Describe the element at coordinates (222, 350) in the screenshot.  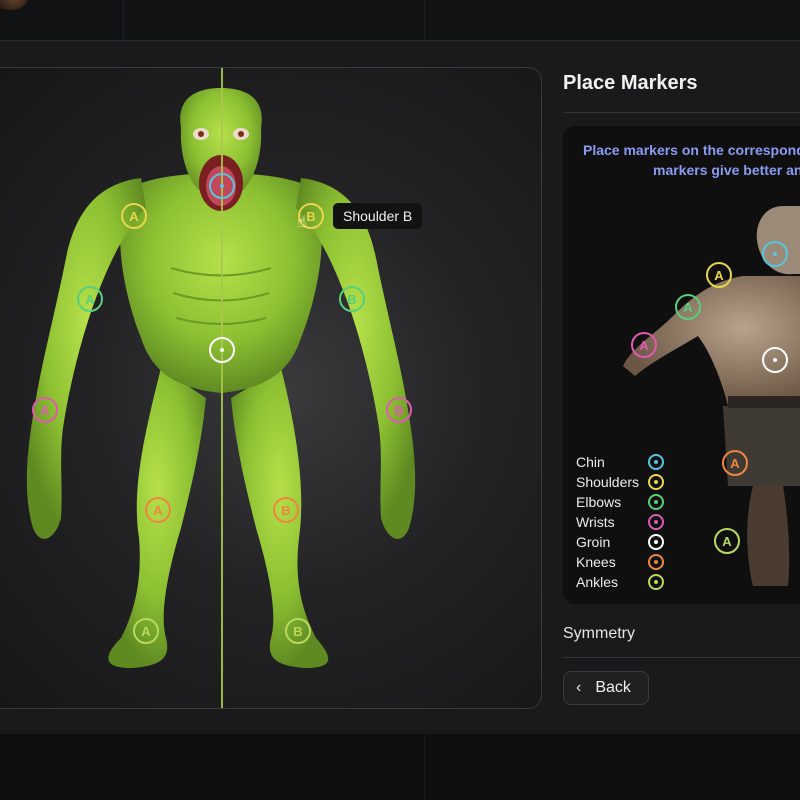
I see `groin-marker` at that location.